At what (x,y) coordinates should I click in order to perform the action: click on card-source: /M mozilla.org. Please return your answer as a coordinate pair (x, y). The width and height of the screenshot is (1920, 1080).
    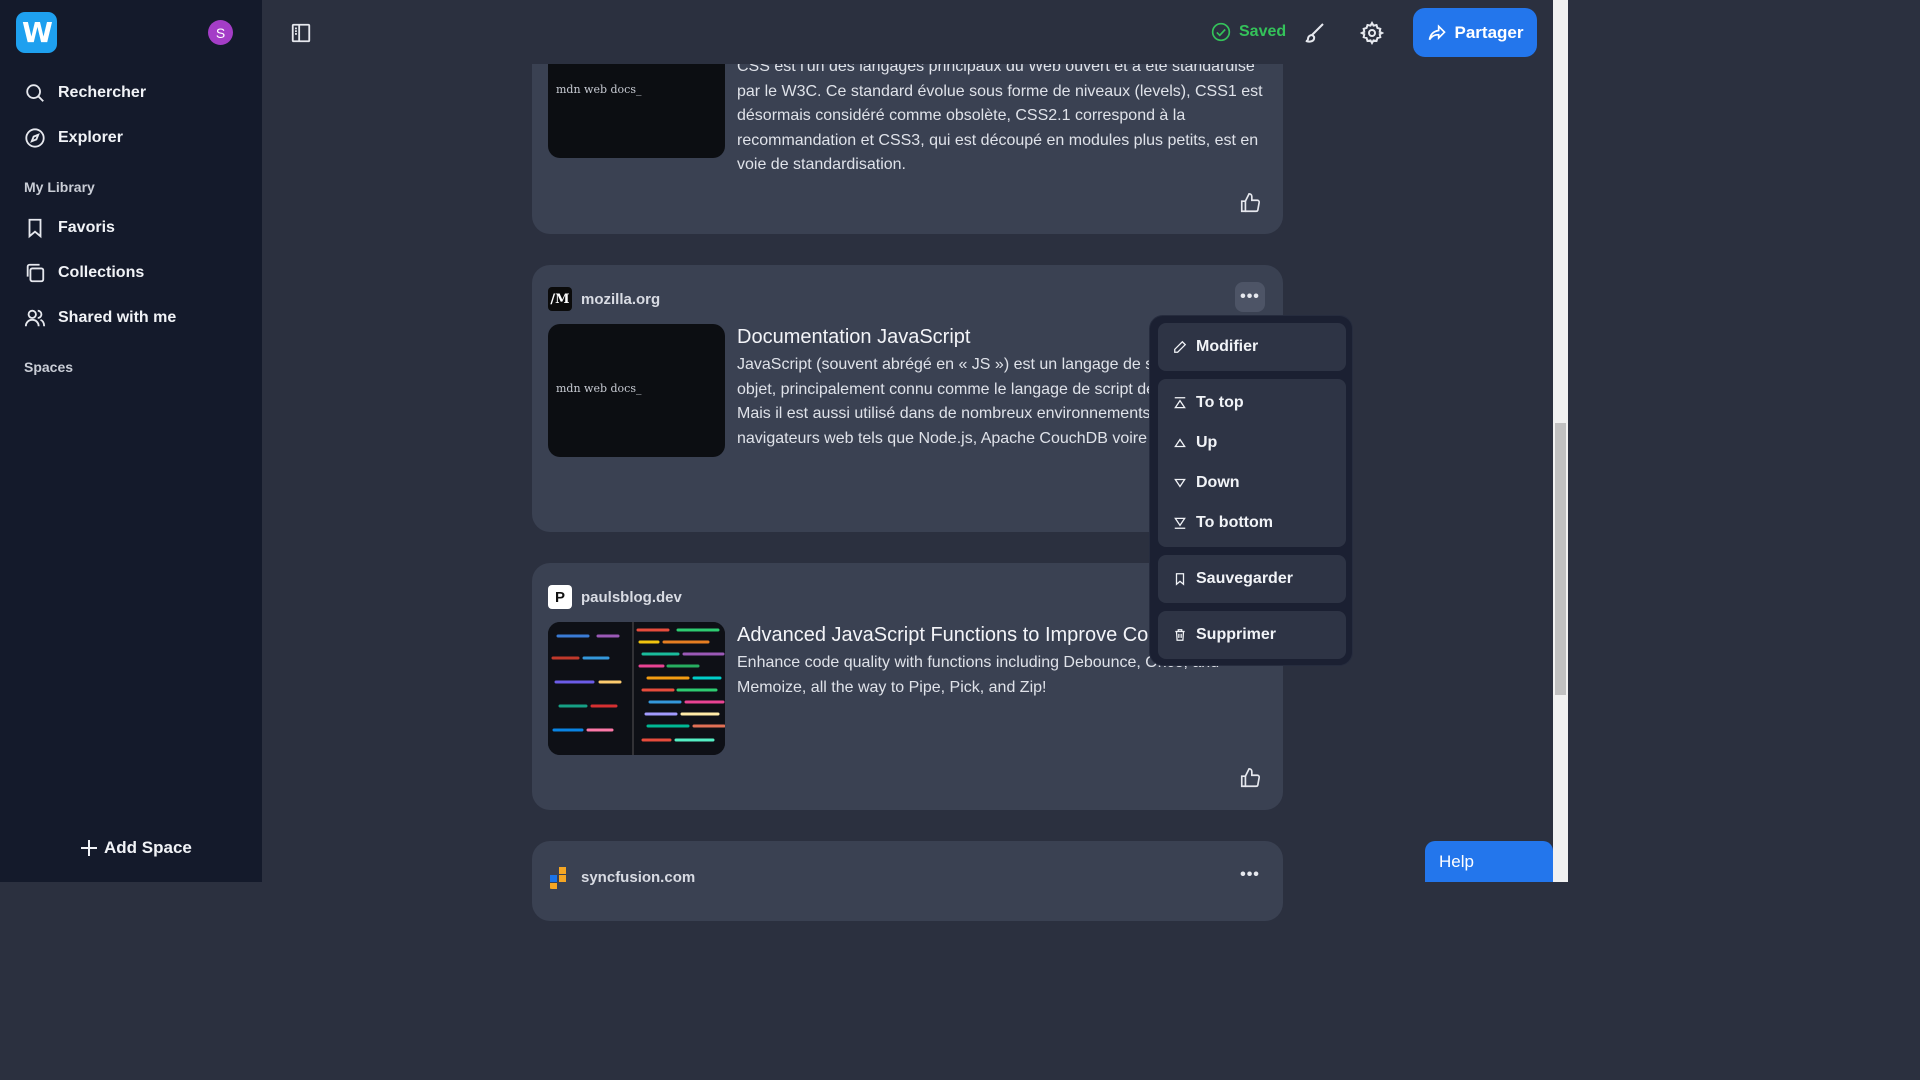
    Looking at the image, I should click on (604, 299).